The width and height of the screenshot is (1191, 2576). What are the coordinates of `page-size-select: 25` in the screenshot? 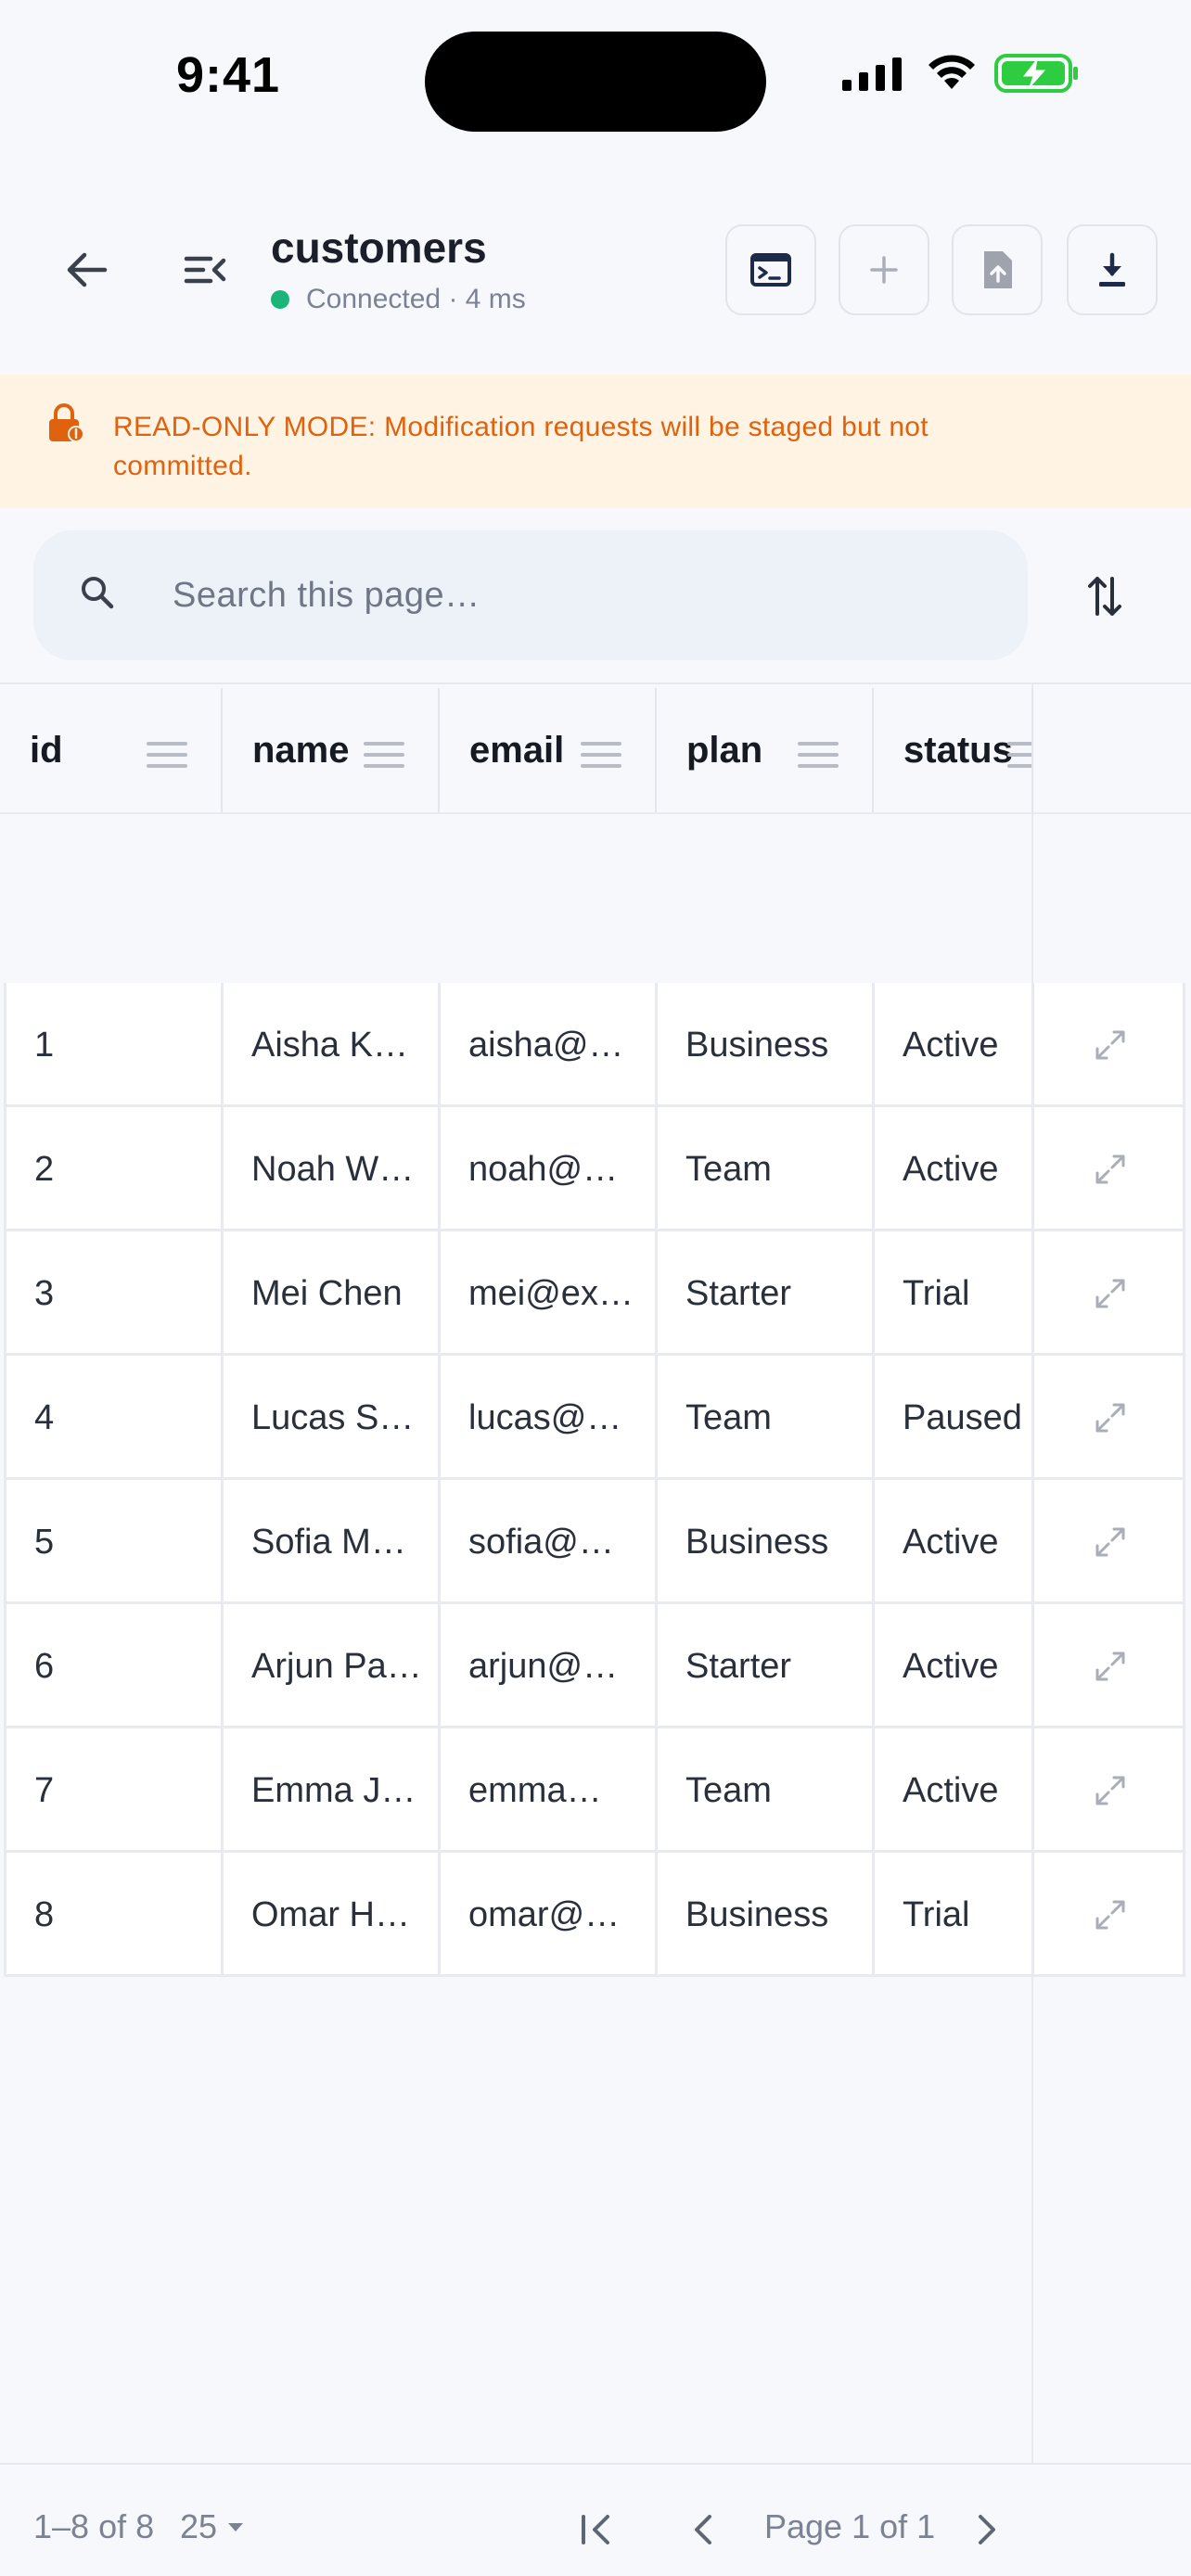 It's located at (212, 2527).